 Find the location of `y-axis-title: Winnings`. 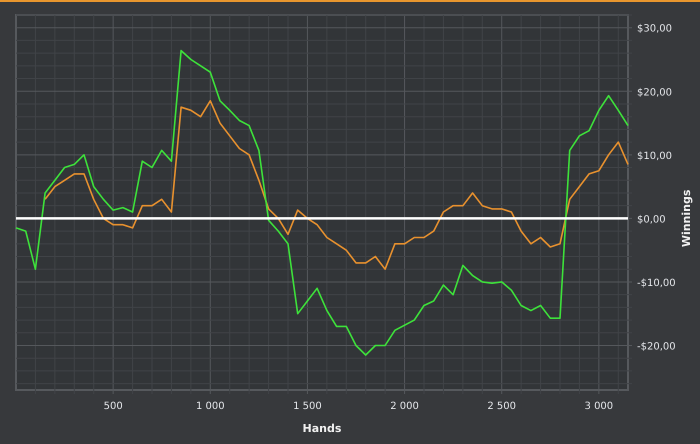

y-axis-title: Winnings is located at coordinates (686, 219).